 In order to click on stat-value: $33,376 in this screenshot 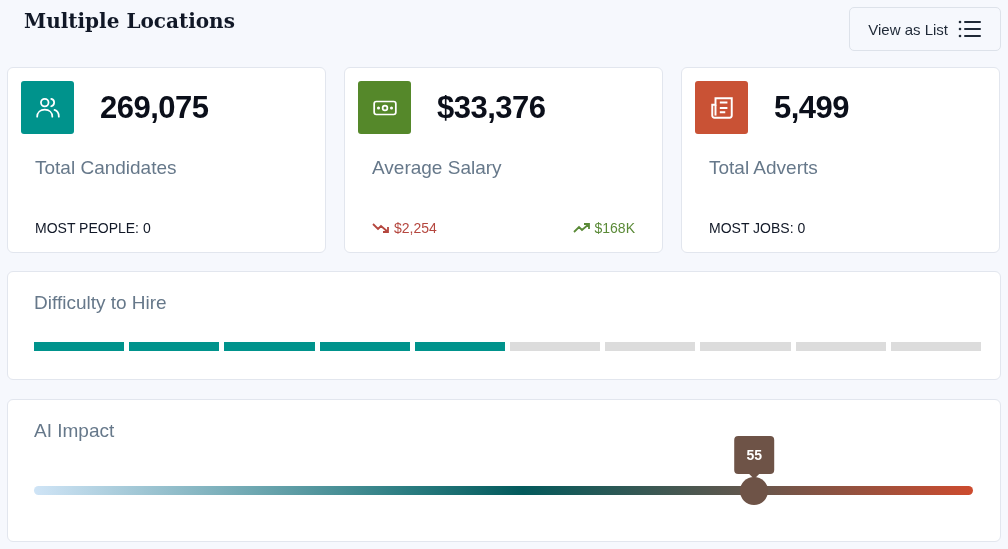, I will do `click(491, 107)`.